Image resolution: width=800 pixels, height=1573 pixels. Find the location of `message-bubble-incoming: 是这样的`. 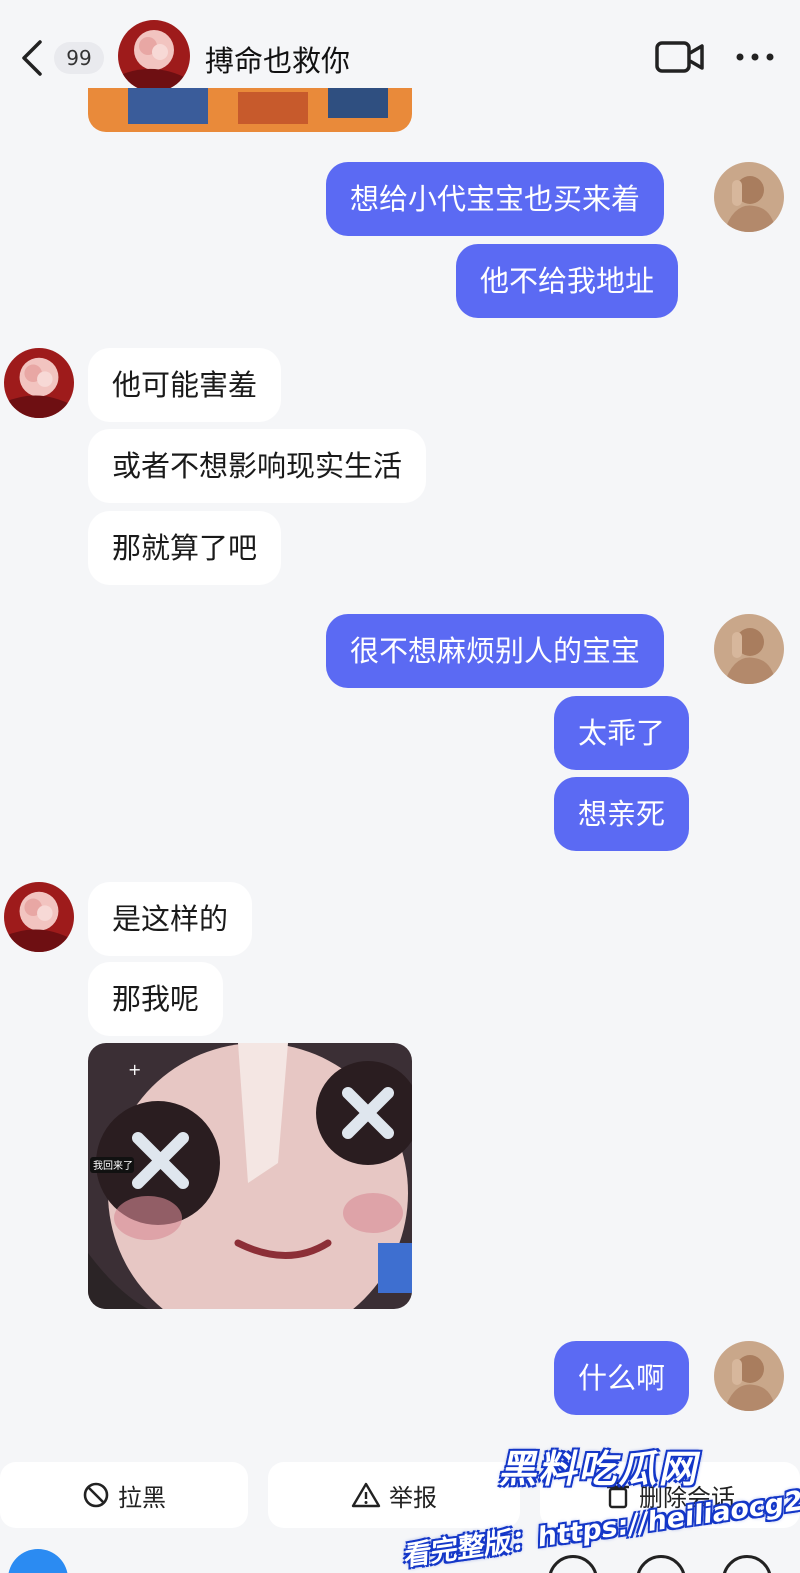

message-bubble-incoming: 是这样的 is located at coordinates (170, 919).